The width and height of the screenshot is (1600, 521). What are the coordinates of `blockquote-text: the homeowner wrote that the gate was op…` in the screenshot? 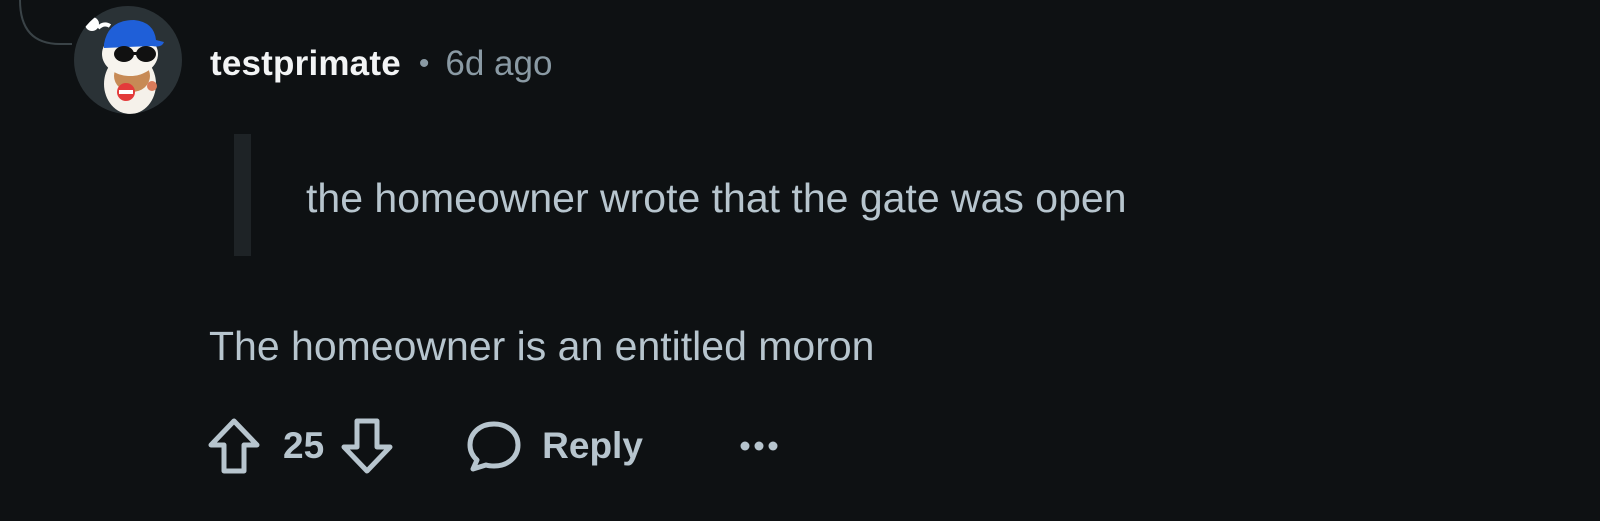 It's located at (716, 198).